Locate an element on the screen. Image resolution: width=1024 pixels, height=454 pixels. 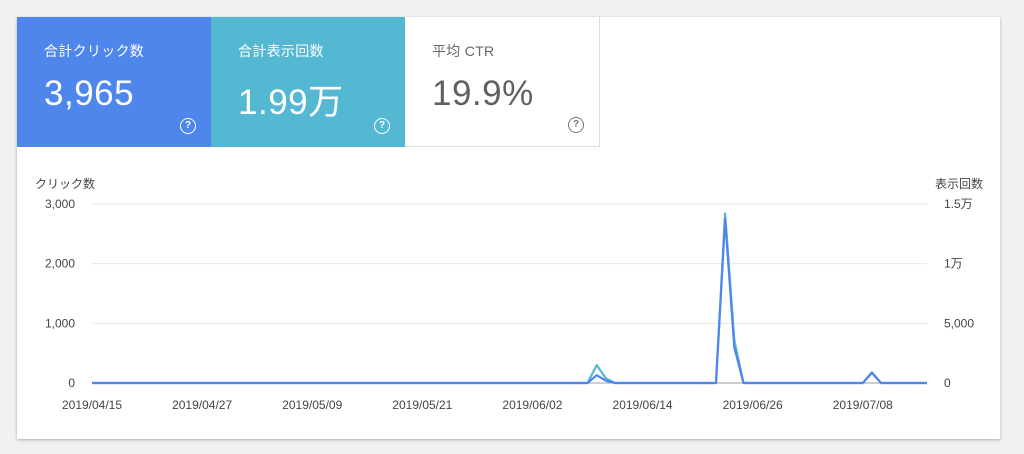
x-tick-label: 2019/05/21 is located at coordinates (422, 405).